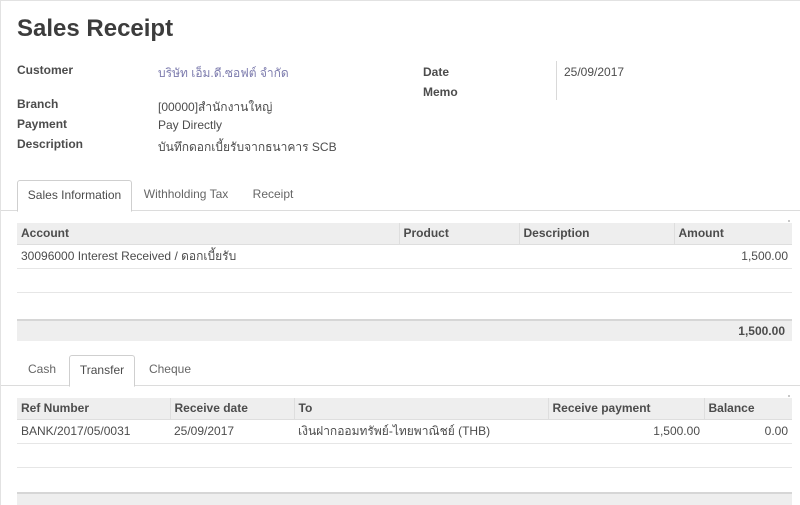 Image resolution: width=800 pixels, height=505 pixels. Describe the element at coordinates (404, 330) in the screenshot. I see `lines-total-row: 1,500.00` at that location.